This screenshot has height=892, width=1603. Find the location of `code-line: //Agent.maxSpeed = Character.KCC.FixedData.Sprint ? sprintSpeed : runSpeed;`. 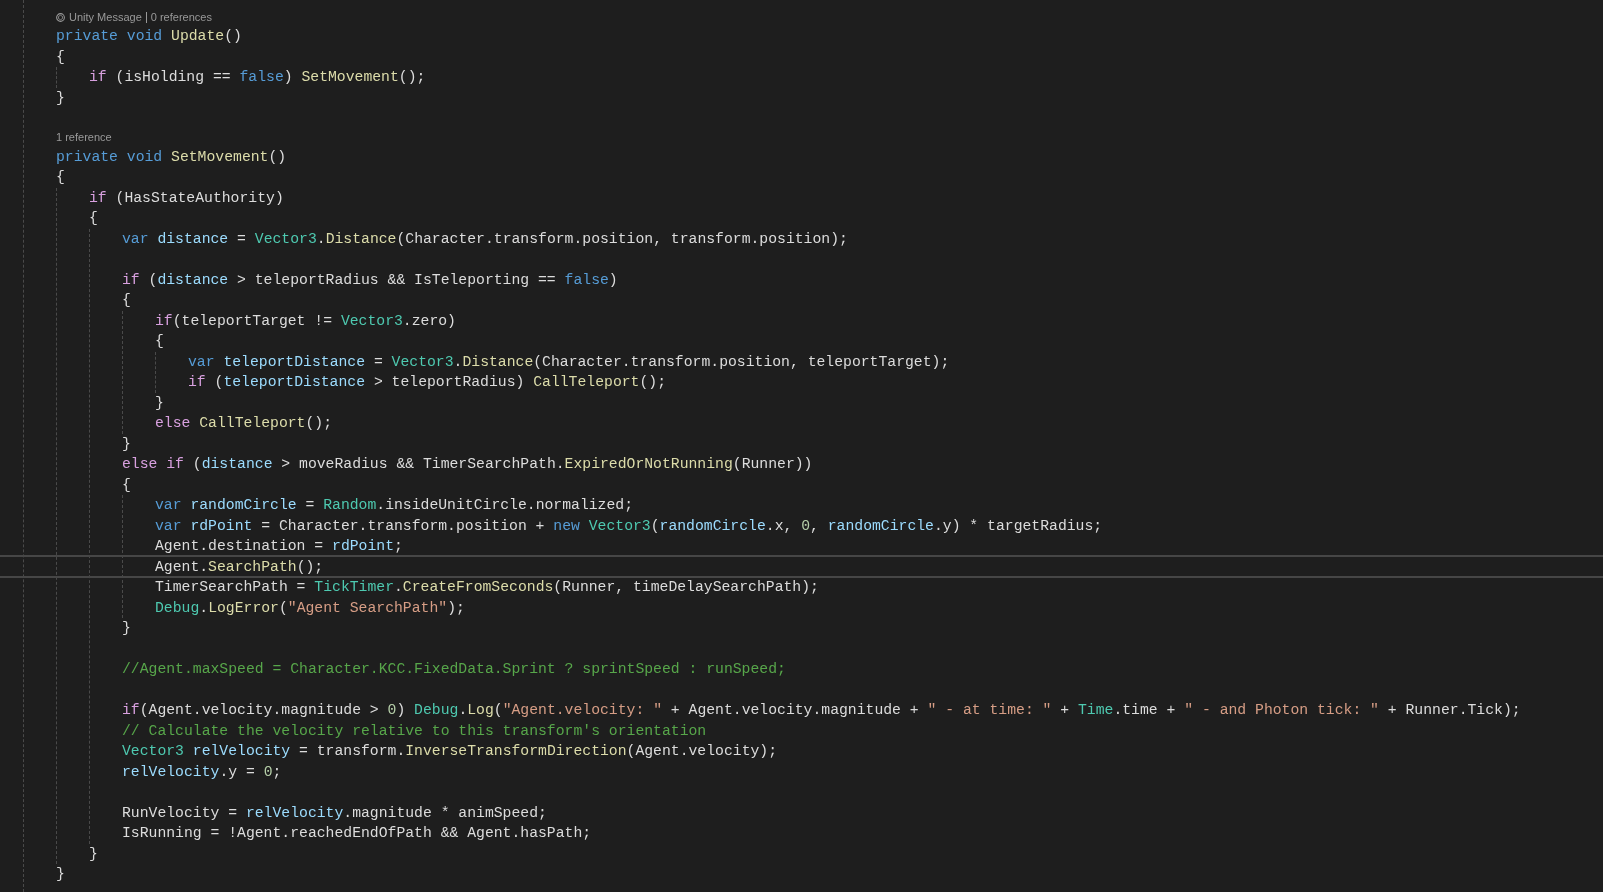

code-line: //Agent.maxSpeed = Character.KCC.FixedData.Sprint ? sprintSpeed : runSpeed; is located at coordinates (454, 669).